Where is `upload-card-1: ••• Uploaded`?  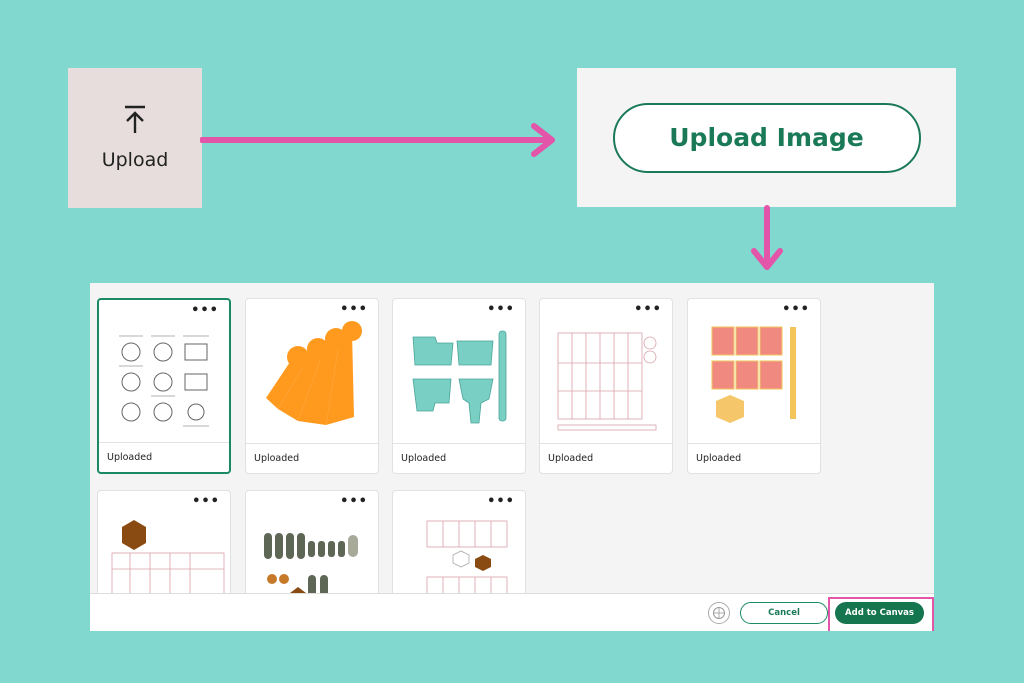 upload-card-1: ••• Uploaded is located at coordinates (164, 386).